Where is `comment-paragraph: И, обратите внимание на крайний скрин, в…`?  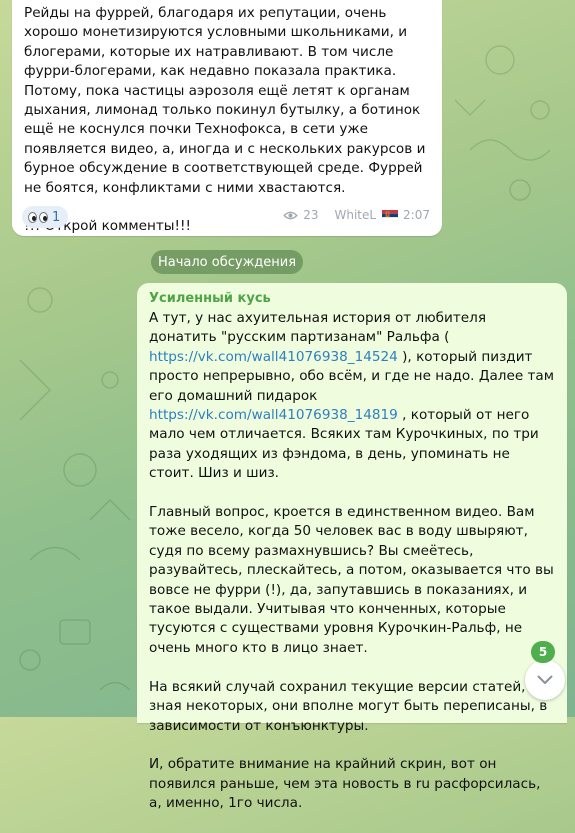
comment-paragraph: И, обратите внимание на крайний скрин, в… is located at coordinates (352, 784).